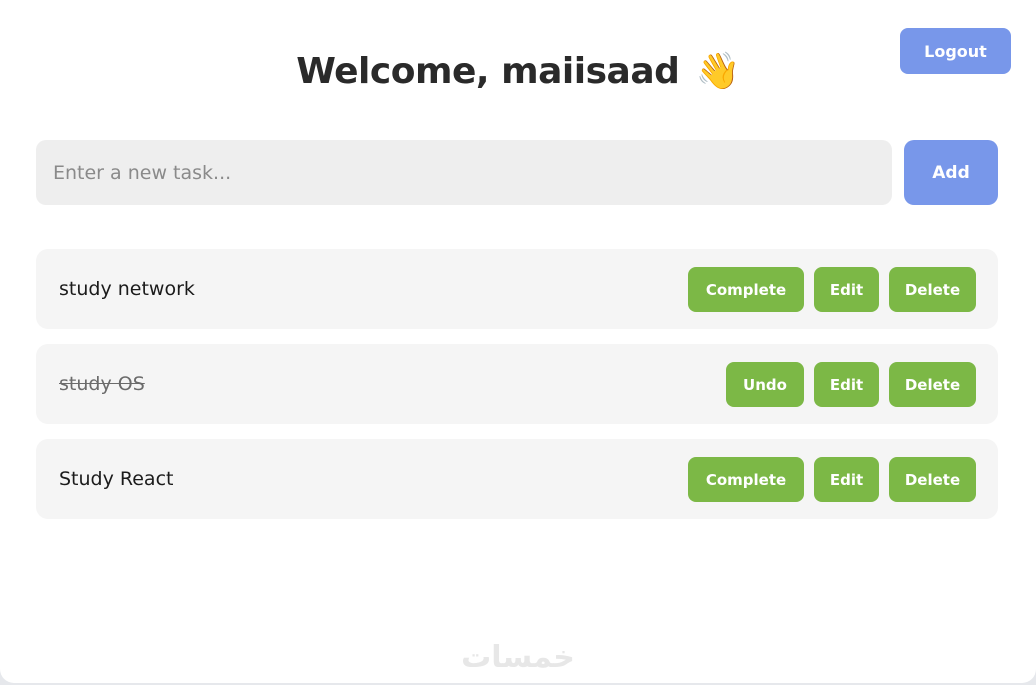 This screenshot has height=685, width=1036. Describe the element at coordinates (517, 289) in the screenshot. I see `task-item: study network Complete Edit Delete` at that location.